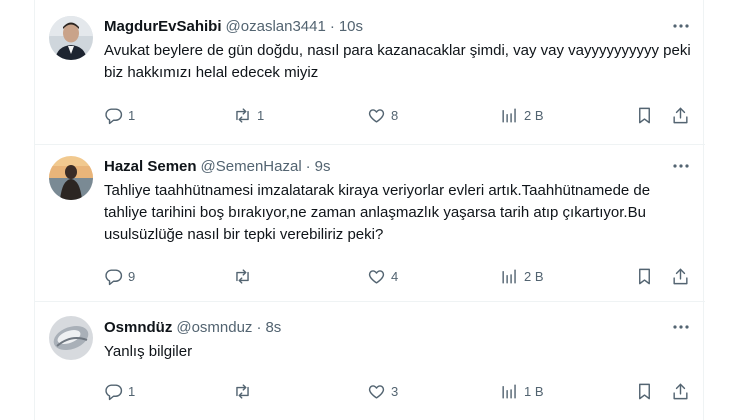 The width and height of the screenshot is (730, 420). I want to click on repost-button: 1, so click(248, 115).